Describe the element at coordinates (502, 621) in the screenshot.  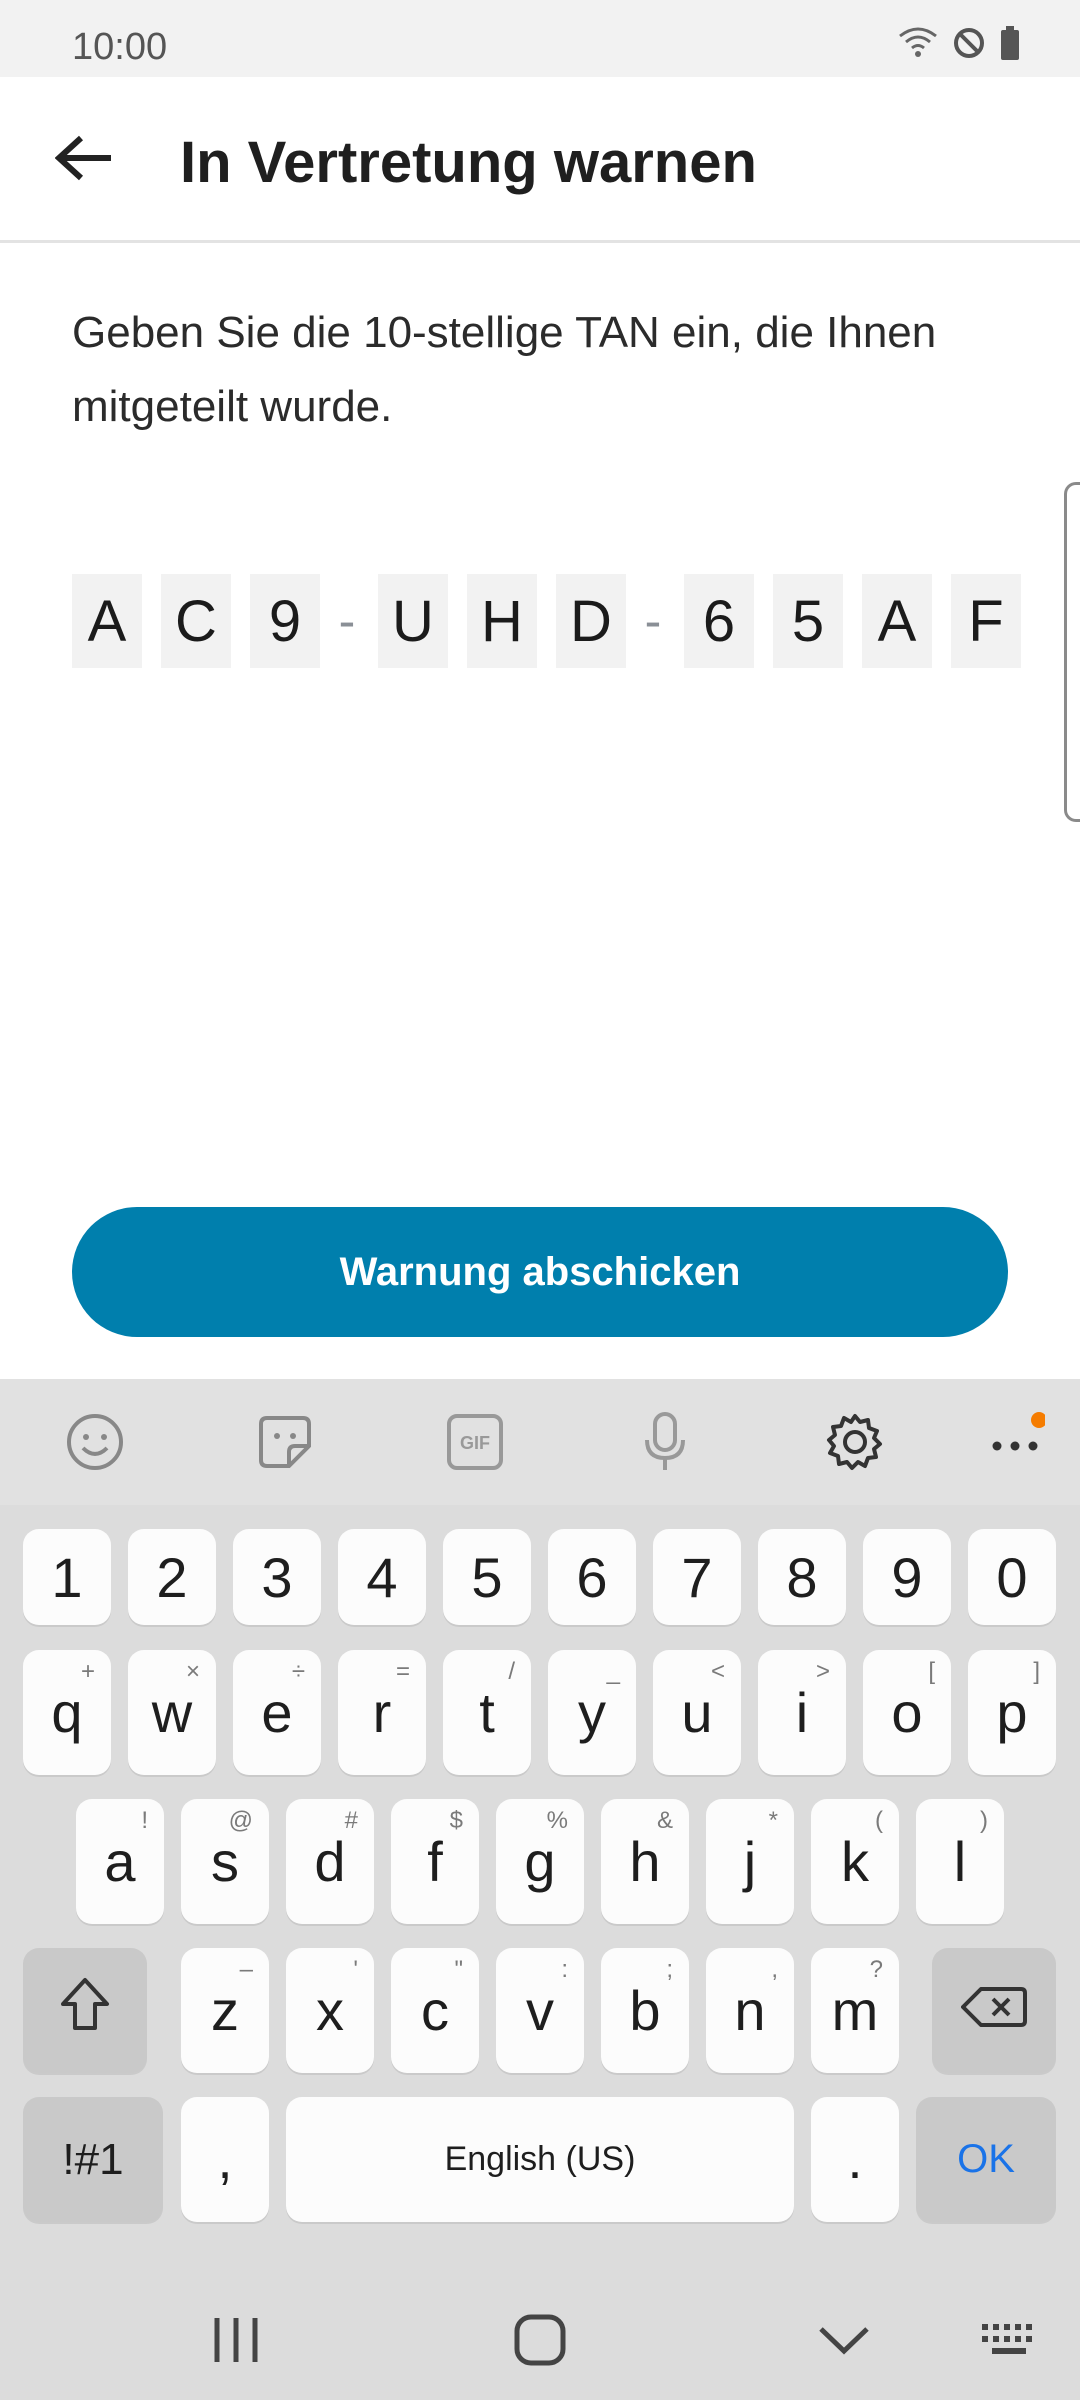
I see `tan-char: H` at that location.